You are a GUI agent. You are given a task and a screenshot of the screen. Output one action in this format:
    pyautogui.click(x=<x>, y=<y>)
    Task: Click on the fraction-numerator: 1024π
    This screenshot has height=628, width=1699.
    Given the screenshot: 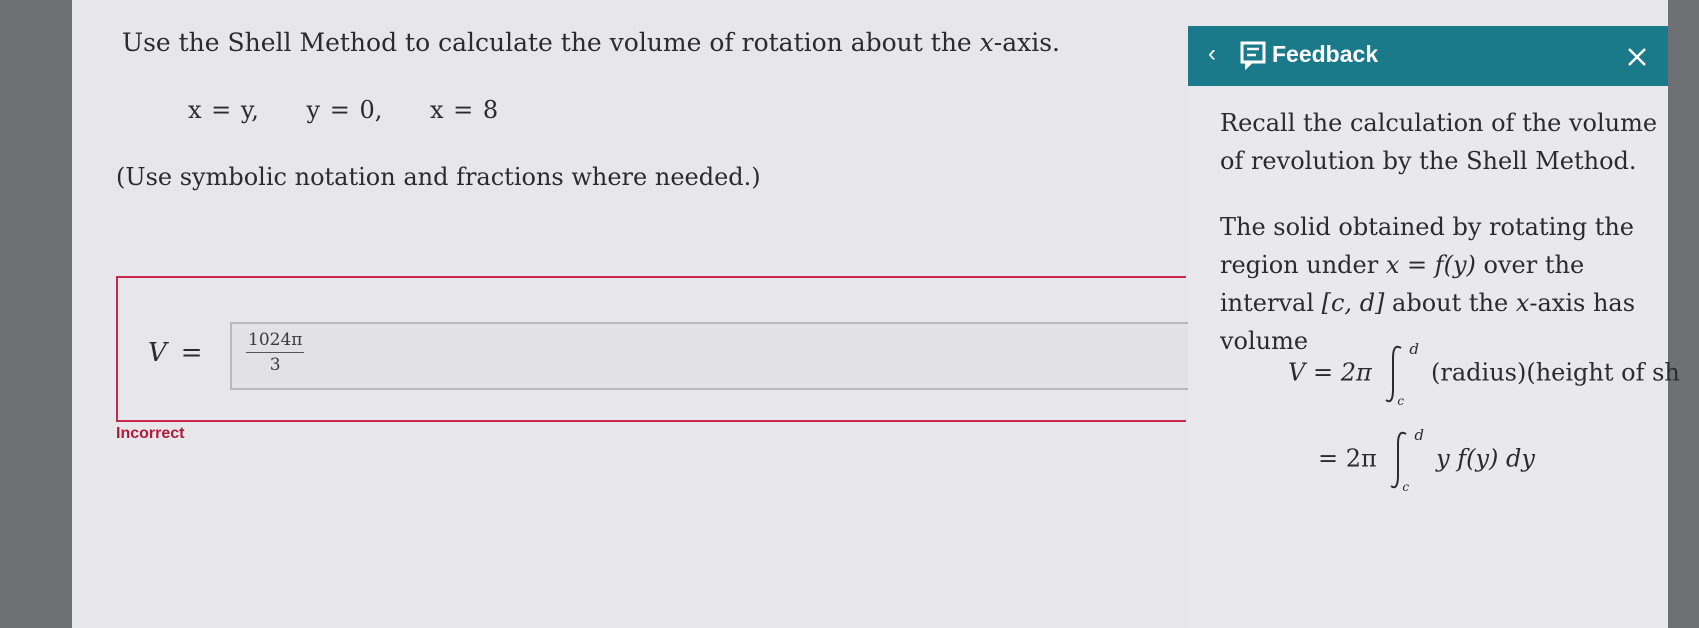 What is the action you would take?
    pyautogui.click(x=275, y=341)
    